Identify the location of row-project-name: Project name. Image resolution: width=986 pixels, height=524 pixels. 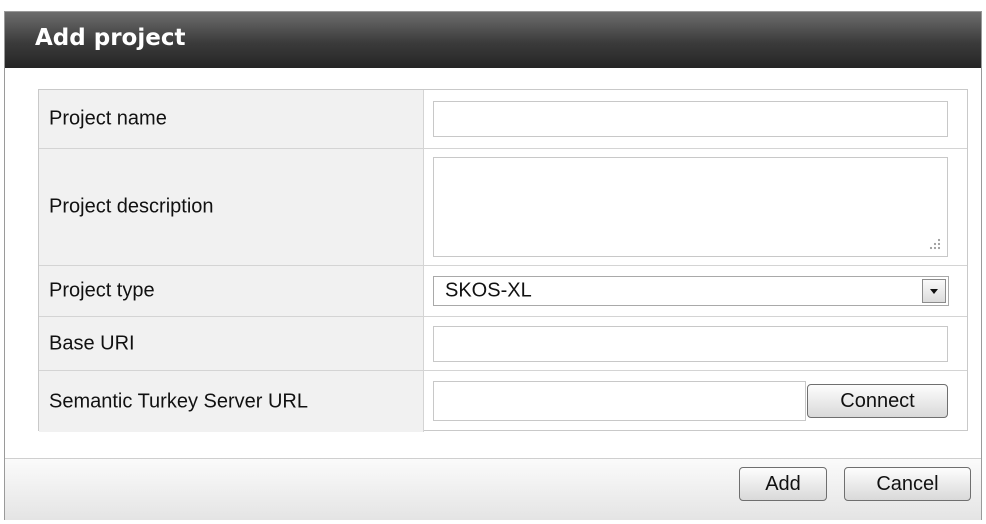
(503, 119).